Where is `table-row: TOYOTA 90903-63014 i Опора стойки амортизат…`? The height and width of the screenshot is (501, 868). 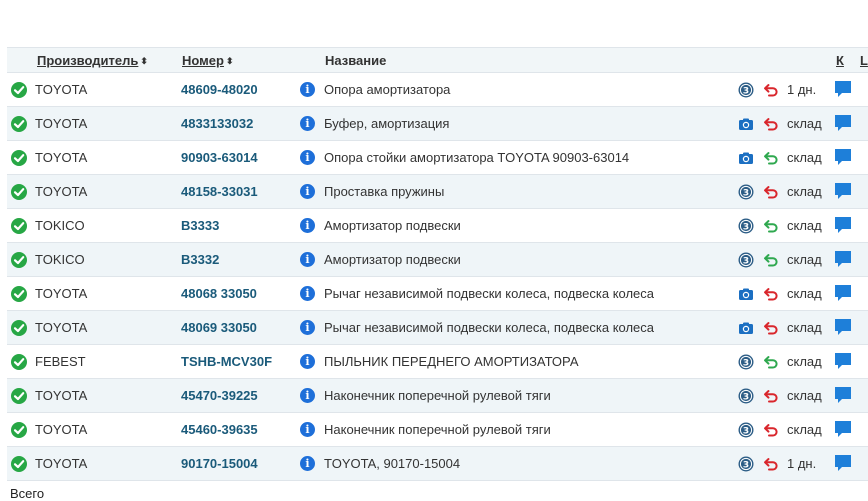 table-row: TOYOTA 90903-63014 i Опора стойки амортизат… is located at coordinates (437, 158).